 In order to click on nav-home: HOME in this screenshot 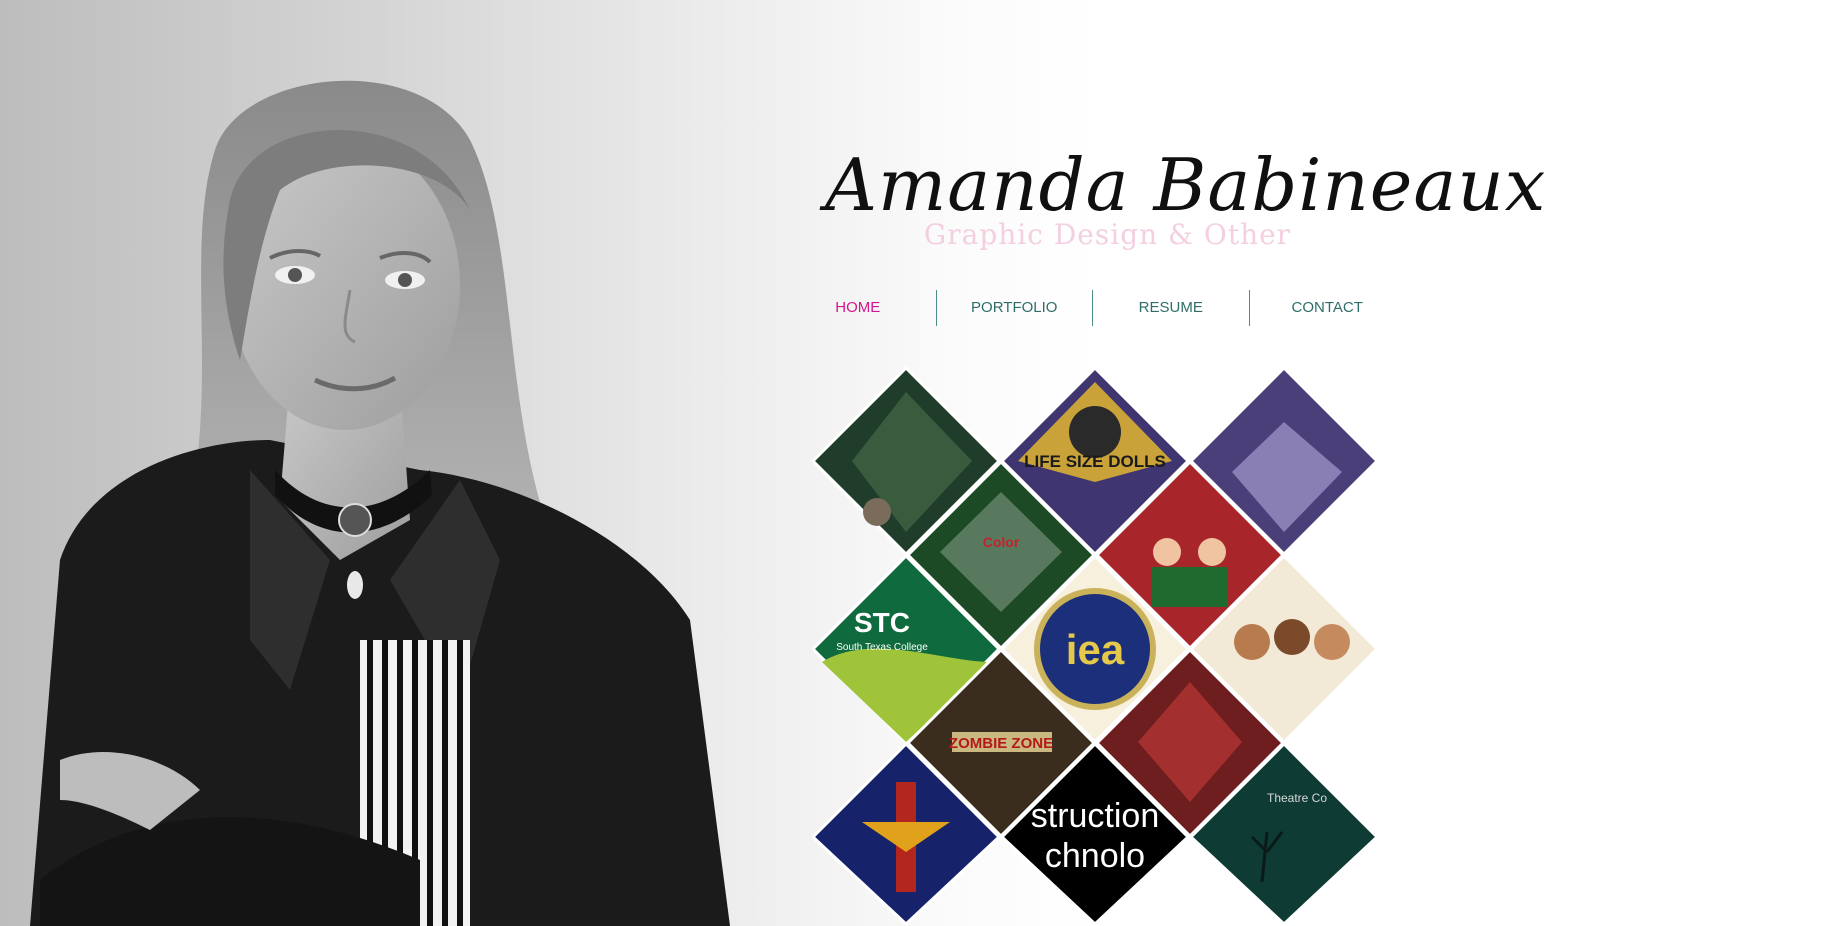, I will do `click(858, 308)`.